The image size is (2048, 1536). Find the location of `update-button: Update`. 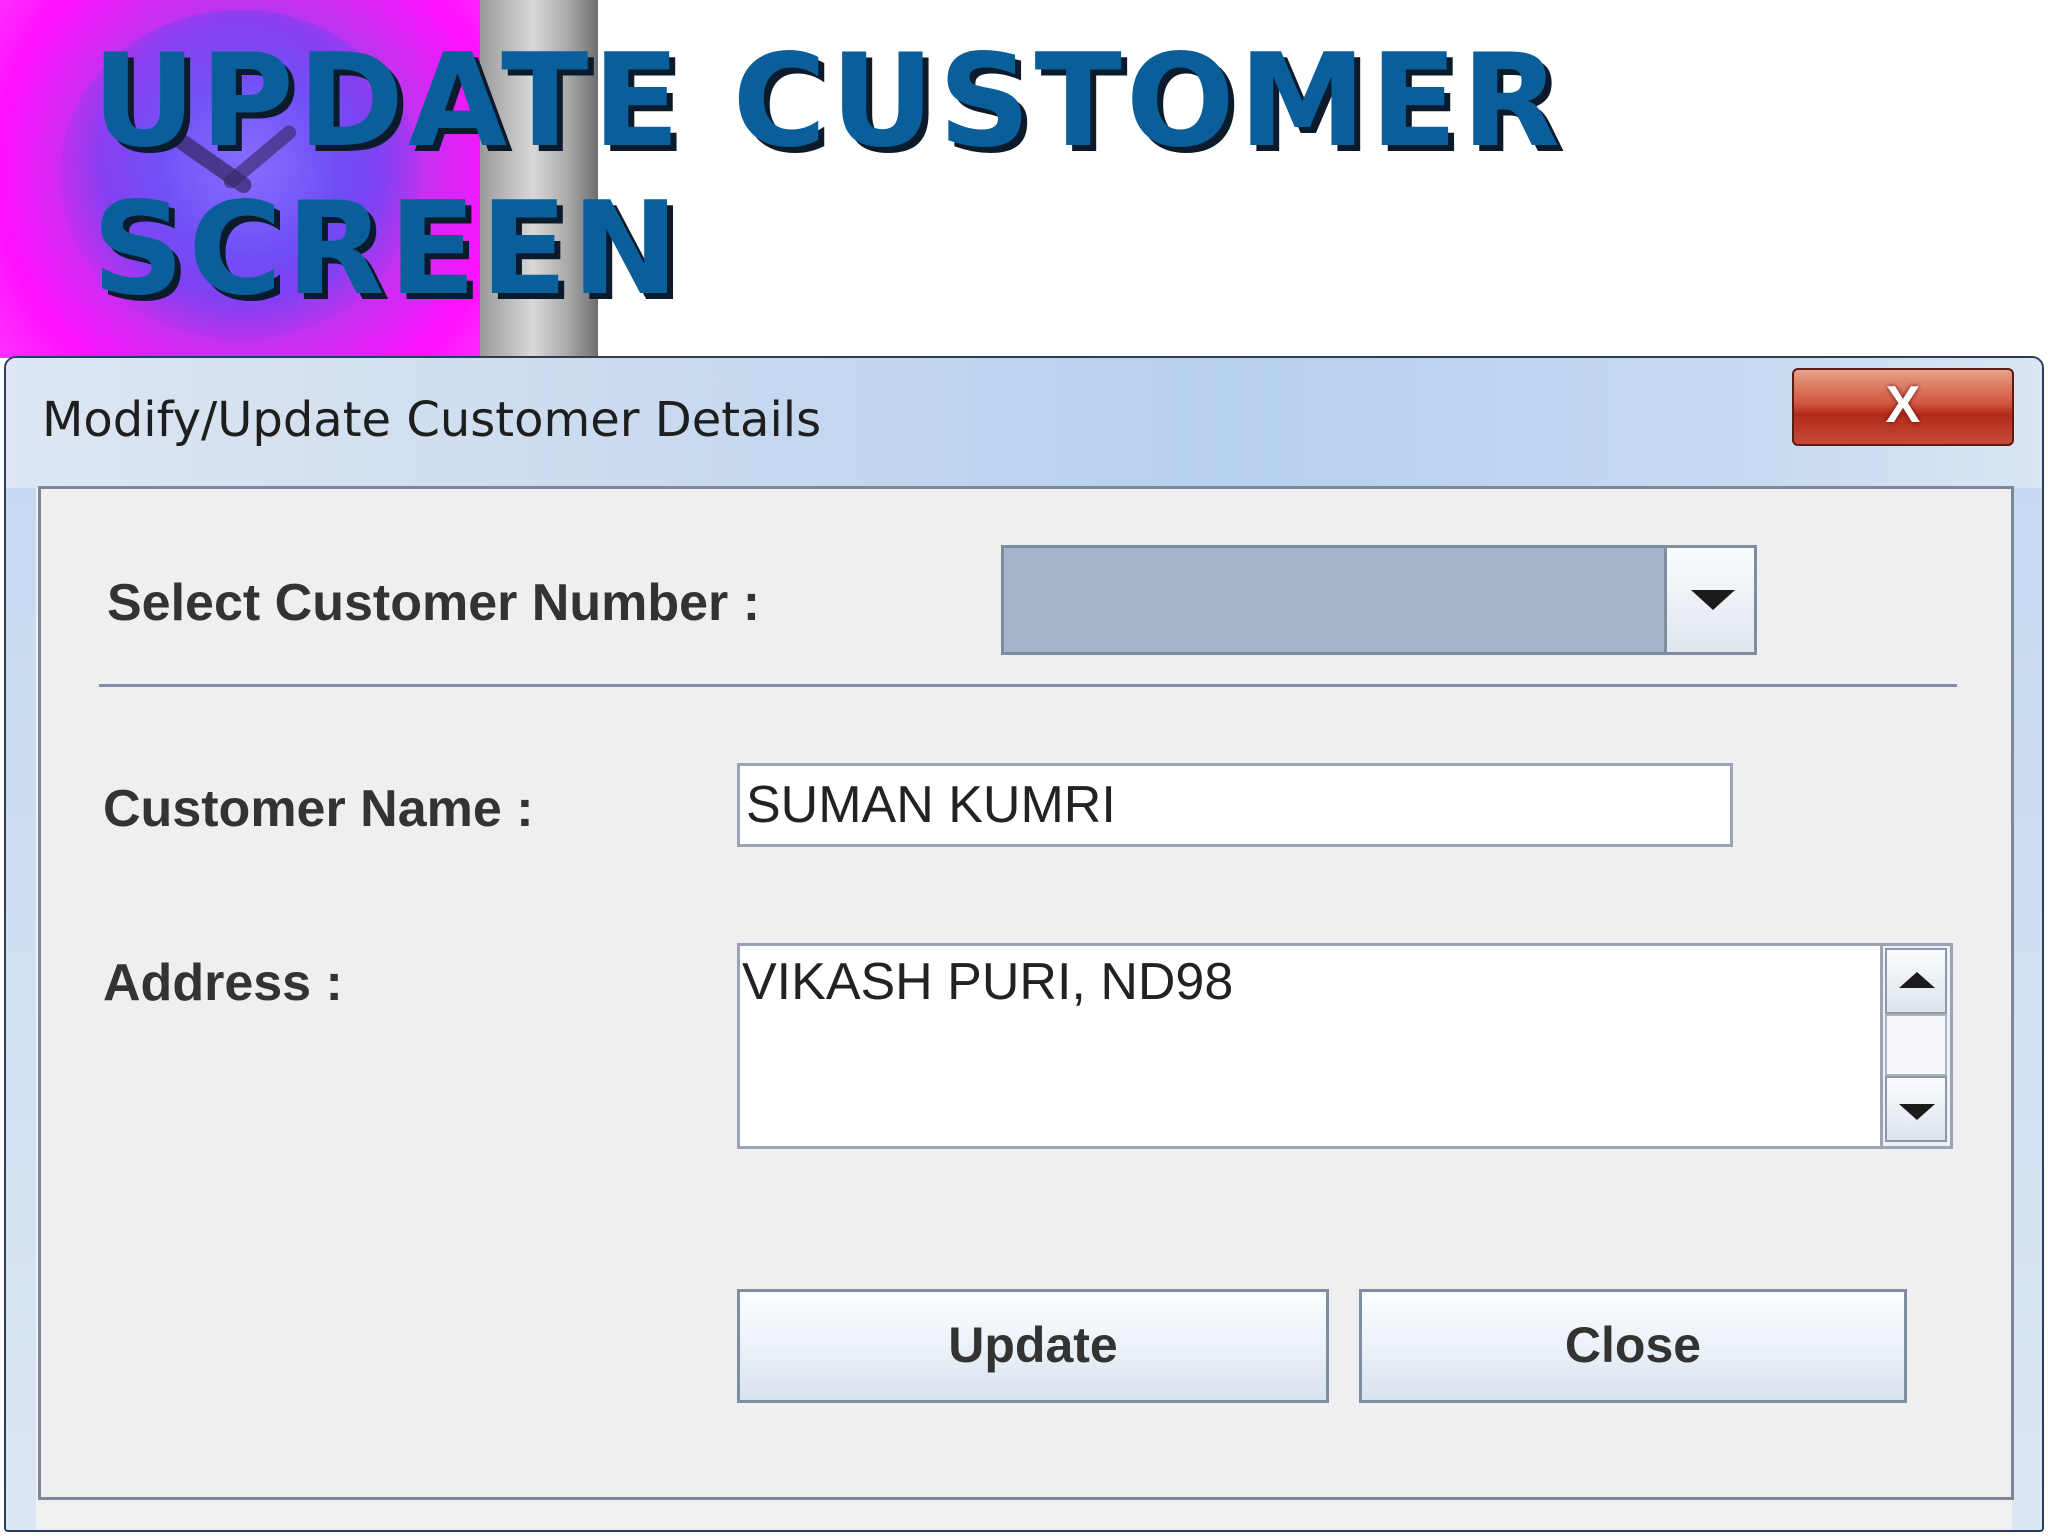

update-button: Update is located at coordinates (1033, 1346).